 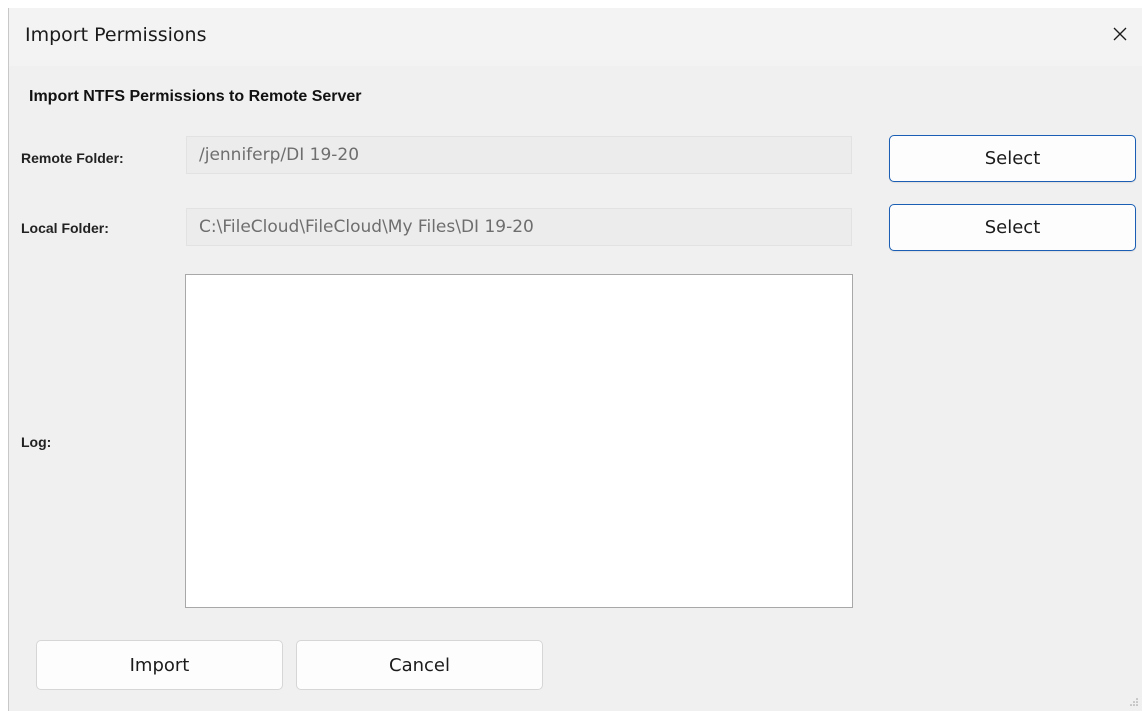 I want to click on dialog-heading: Import NTFS Permissions to Remote Server, so click(x=195, y=96).